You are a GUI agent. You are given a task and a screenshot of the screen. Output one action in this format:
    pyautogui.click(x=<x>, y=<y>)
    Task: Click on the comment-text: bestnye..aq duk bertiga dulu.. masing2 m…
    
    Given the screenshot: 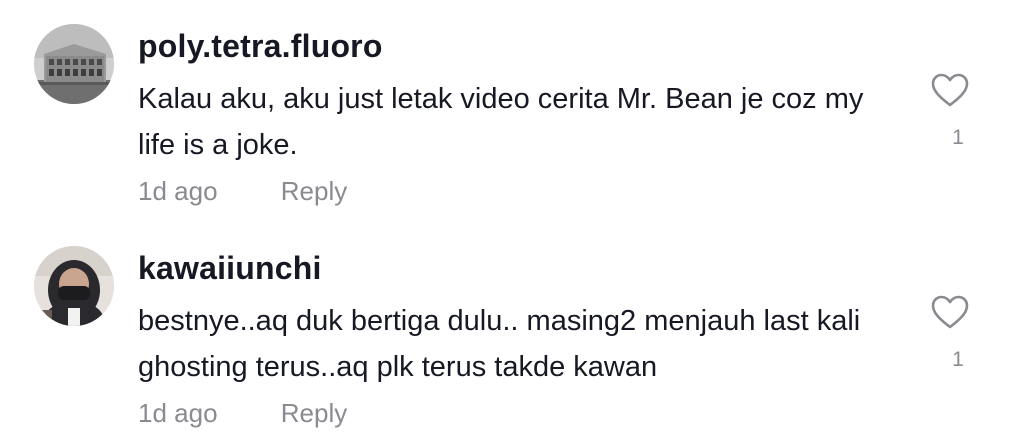 What is the action you would take?
    pyautogui.click(x=499, y=344)
    